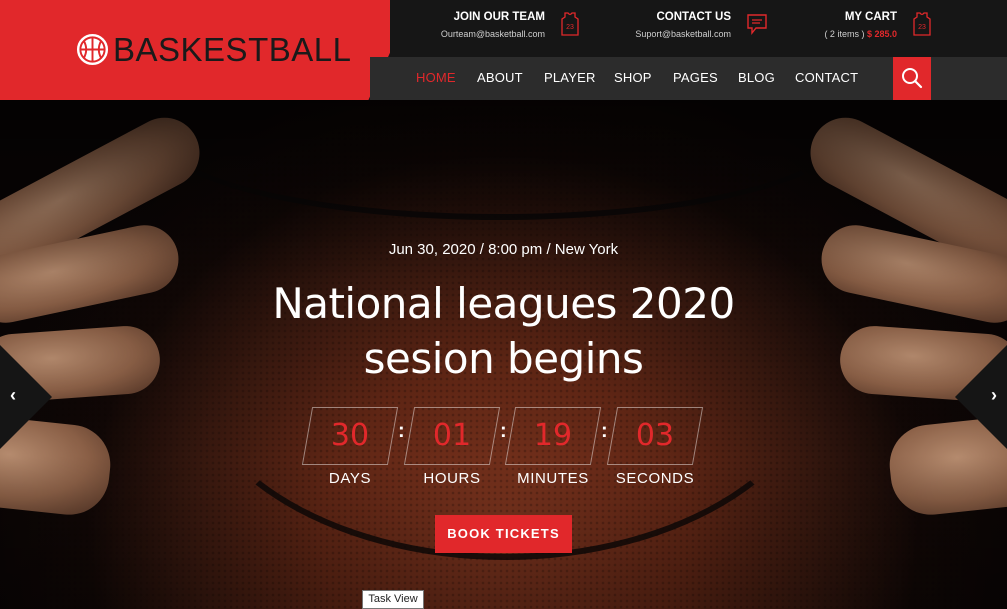  I want to click on cart-title: MY CART, so click(870, 17).